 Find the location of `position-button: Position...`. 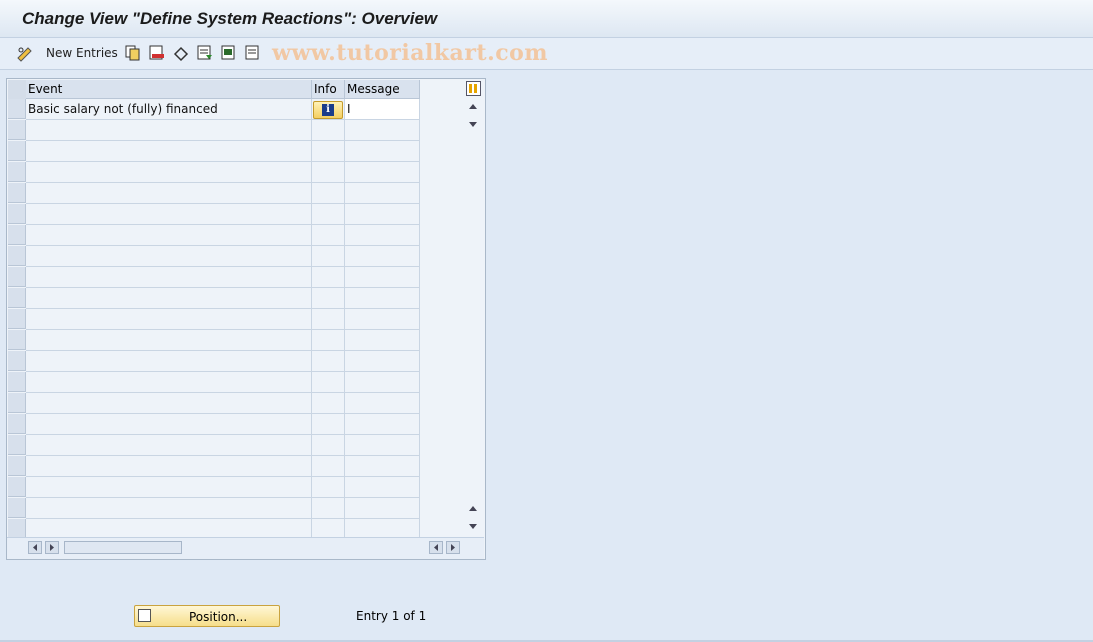

position-button: Position... is located at coordinates (207, 616).